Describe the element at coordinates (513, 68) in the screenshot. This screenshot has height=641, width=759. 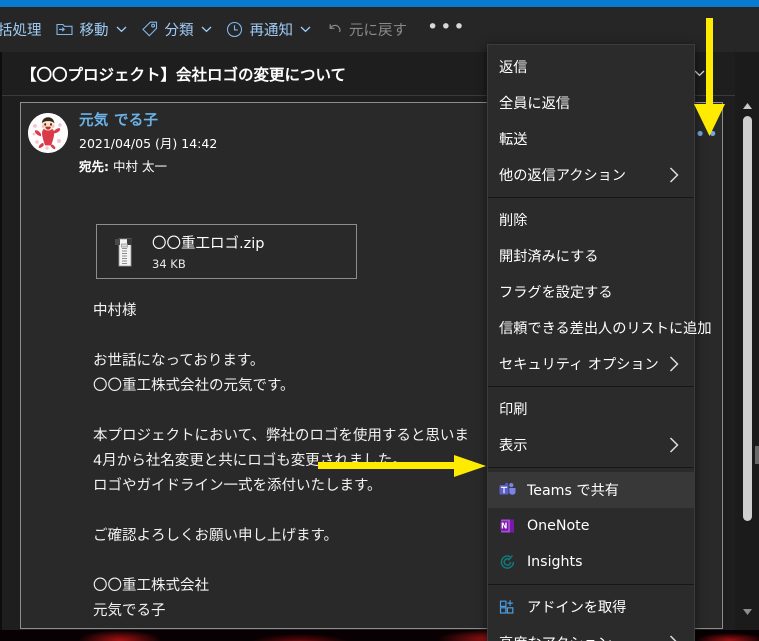
I see `context-menu-item-label: 返信` at that location.